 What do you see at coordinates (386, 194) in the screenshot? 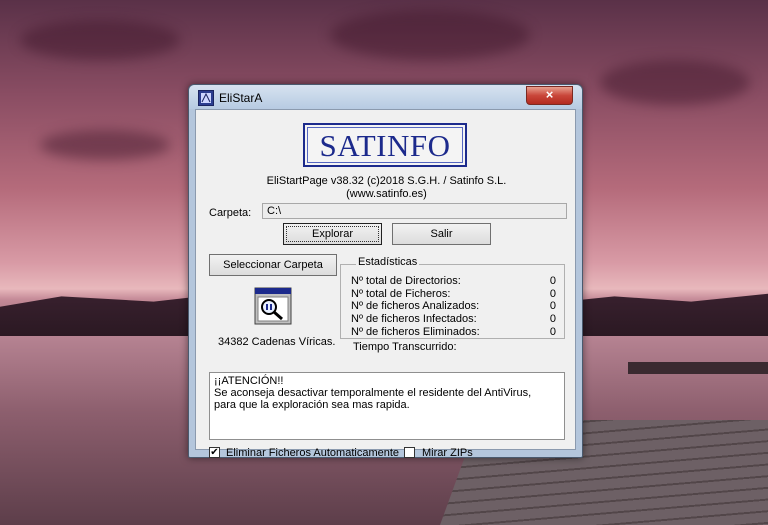
I see `website-text: (www.satinfo.es)` at bounding box center [386, 194].